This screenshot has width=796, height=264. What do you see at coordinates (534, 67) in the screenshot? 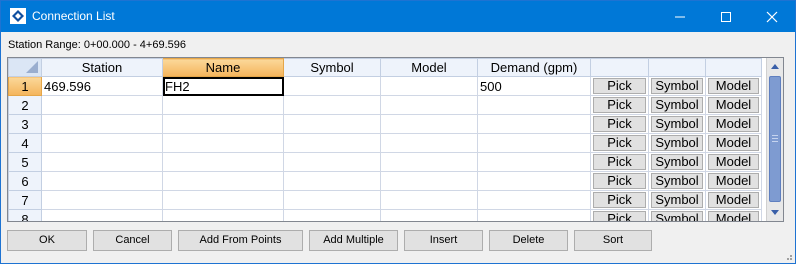
I see `column-header-demand: Demand (gpm)` at bounding box center [534, 67].